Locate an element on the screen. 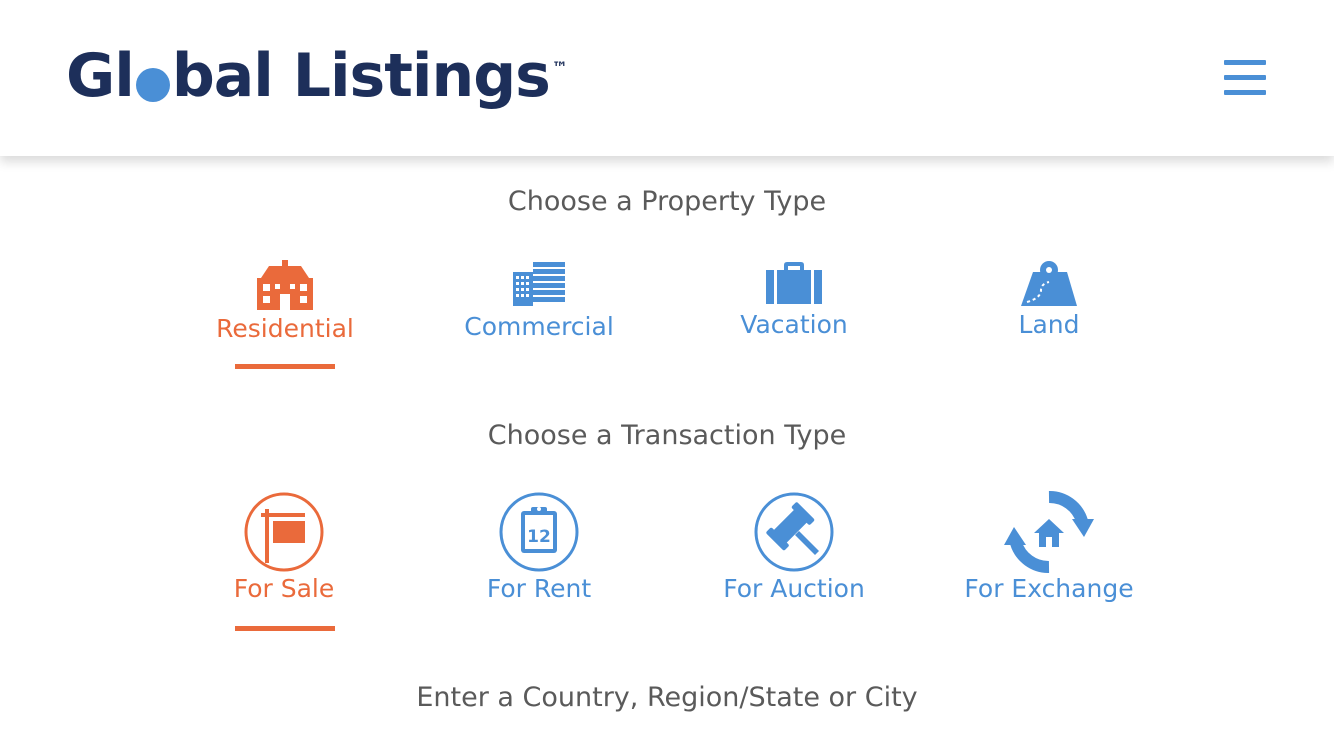  map-pin-icon is located at coordinates (1049, 283).